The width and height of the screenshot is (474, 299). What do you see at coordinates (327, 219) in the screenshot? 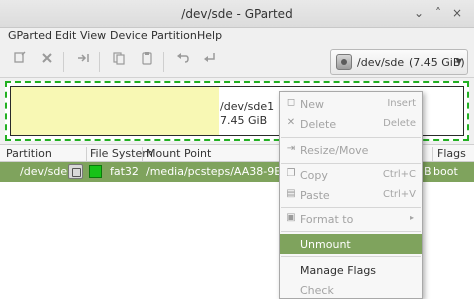
I see `menu-item-label: Format to` at bounding box center [327, 219].